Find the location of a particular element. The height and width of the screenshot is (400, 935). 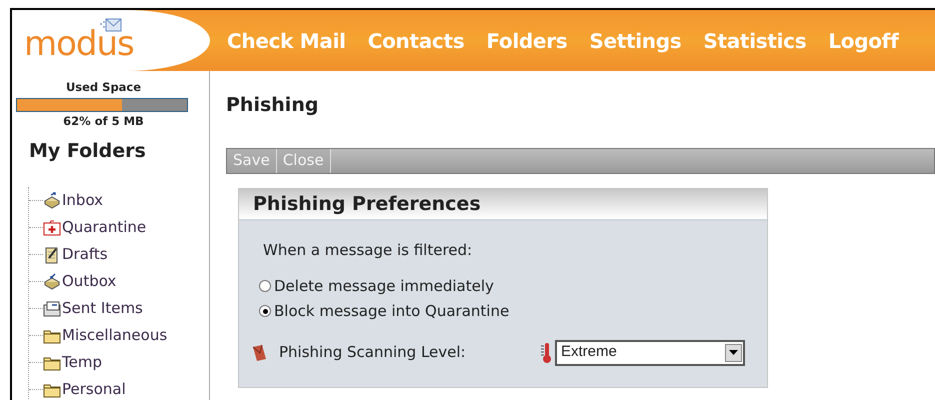

sent-tray-icon is located at coordinates (52, 309).